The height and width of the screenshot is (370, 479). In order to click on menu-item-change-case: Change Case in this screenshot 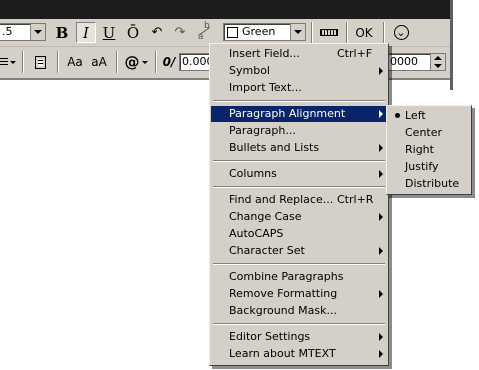, I will do `click(299, 217)`.